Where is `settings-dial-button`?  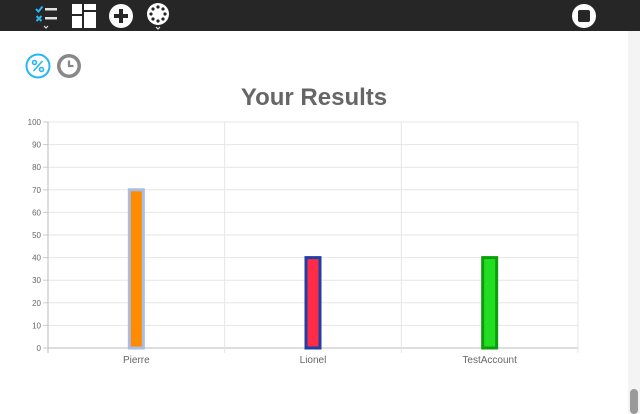 settings-dial-button is located at coordinates (158, 16).